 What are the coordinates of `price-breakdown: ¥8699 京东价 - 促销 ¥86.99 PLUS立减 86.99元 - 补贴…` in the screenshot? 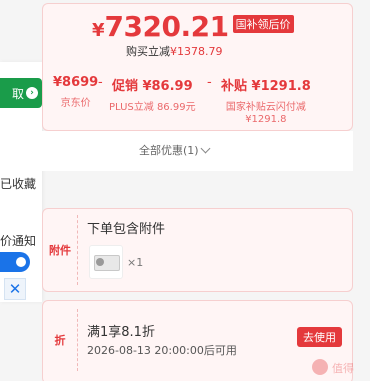 It's located at (198, 96).